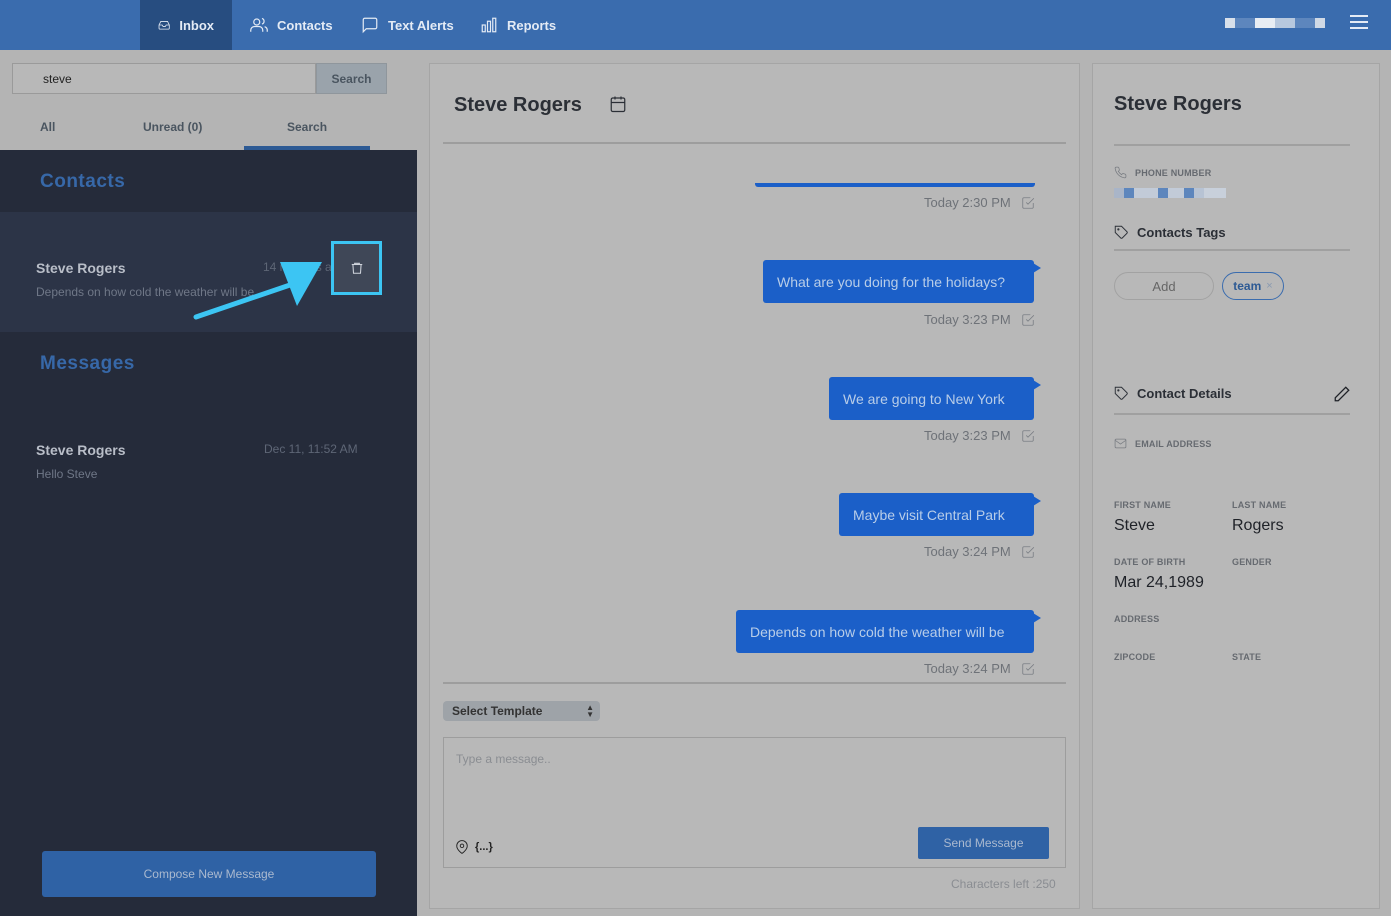 The image size is (1391, 916). Describe the element at coordinates (1359, 23) in the screenshot. I see `menu-icon` at that location.